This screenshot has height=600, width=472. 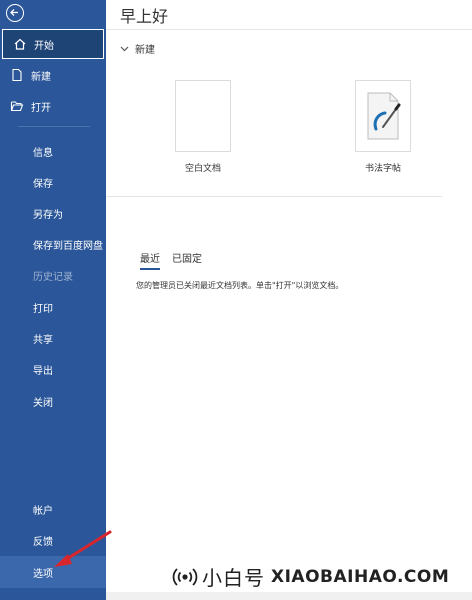 What do you see at coordinates (187, 260) in the screenshot?
I see `tab-pinned: 已固定` at bounding box center [187, 260].